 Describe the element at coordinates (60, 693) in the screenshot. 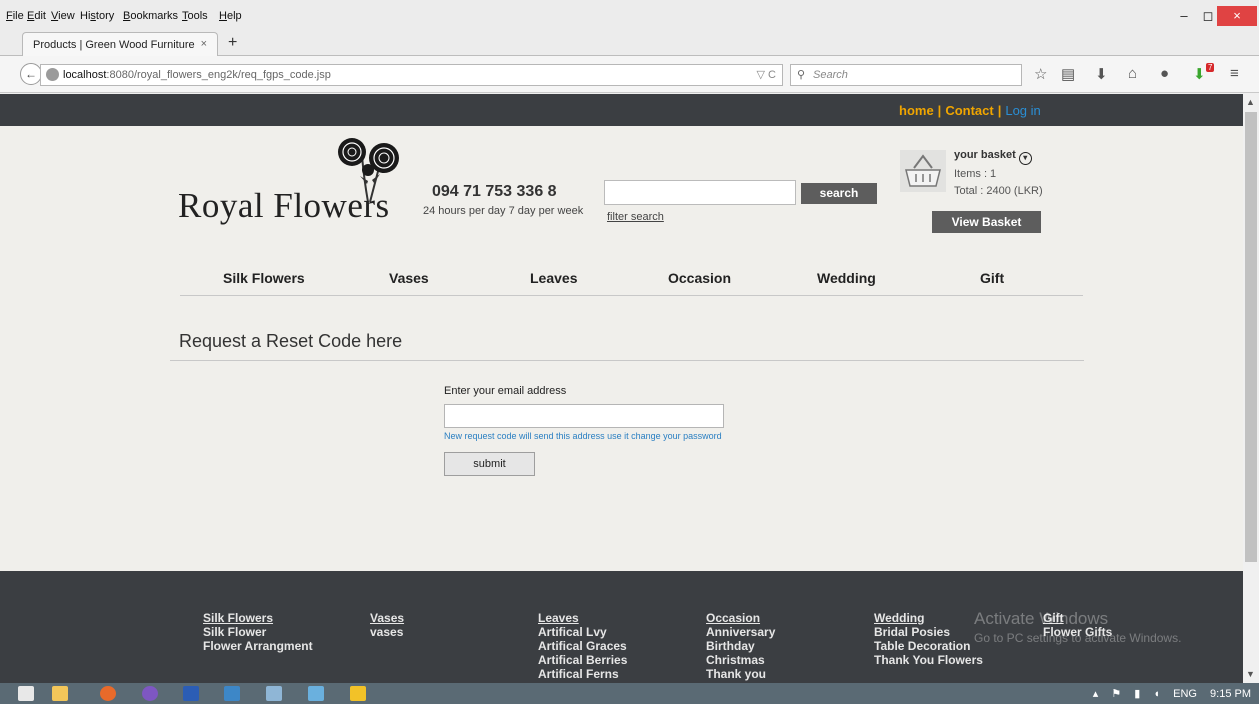

I see `file-explorer-icon` at that location.